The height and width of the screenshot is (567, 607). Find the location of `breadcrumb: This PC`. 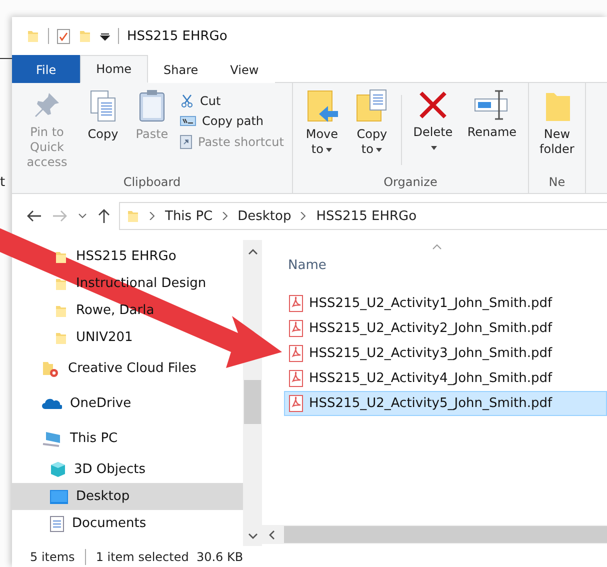

breadcrumb: This PC is located at coordinates (189, 216).